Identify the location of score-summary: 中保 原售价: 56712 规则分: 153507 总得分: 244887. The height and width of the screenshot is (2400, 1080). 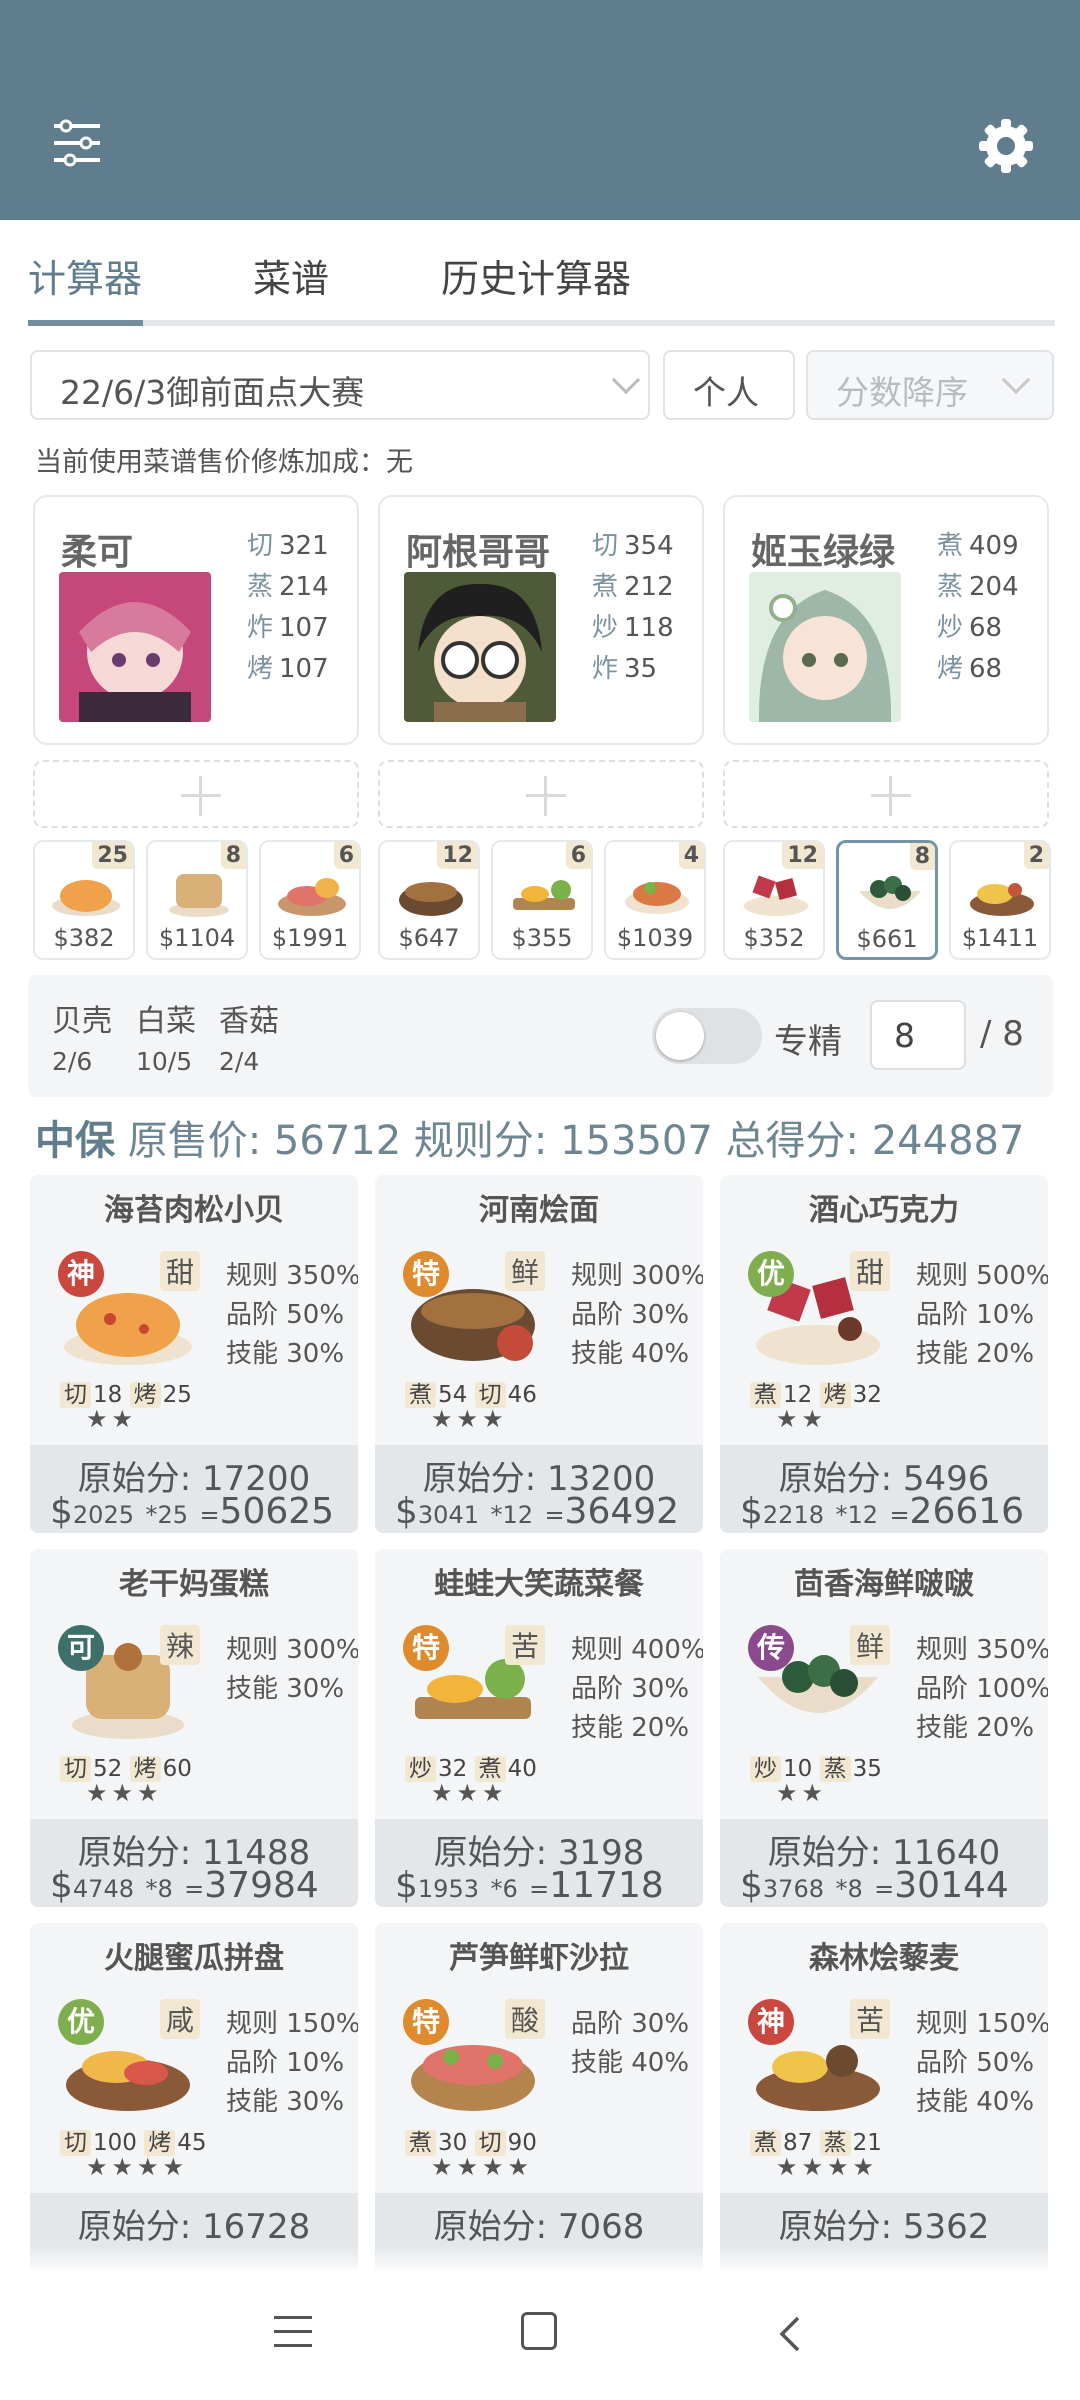
(529, 1137).